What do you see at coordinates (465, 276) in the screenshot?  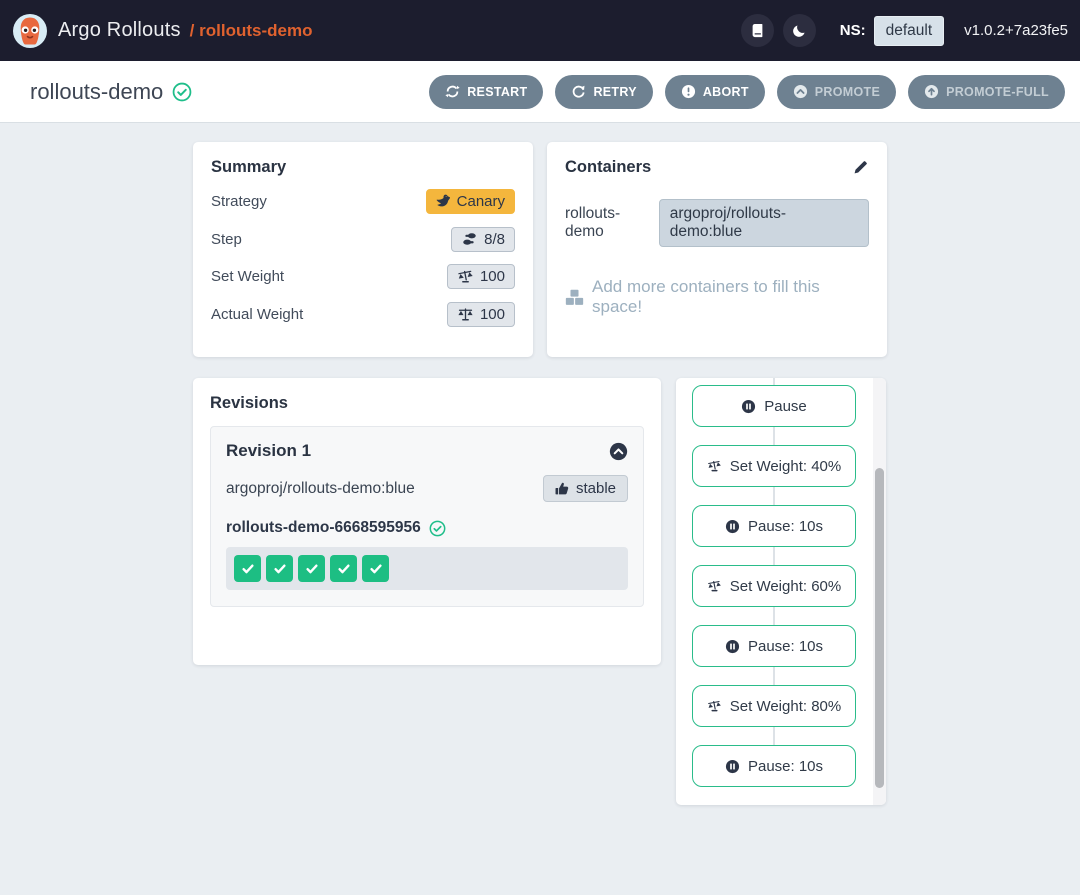 I see `balance-scale-right-icon` at bounding box center [465, 276].